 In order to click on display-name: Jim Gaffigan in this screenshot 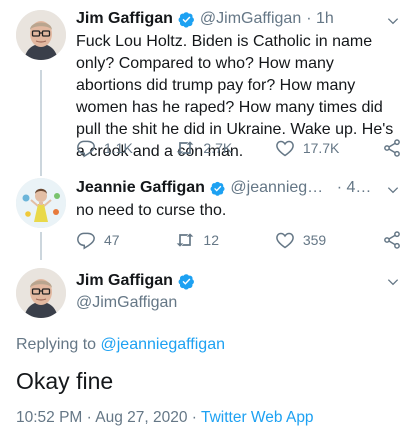, I will do `click(124, 281)`.